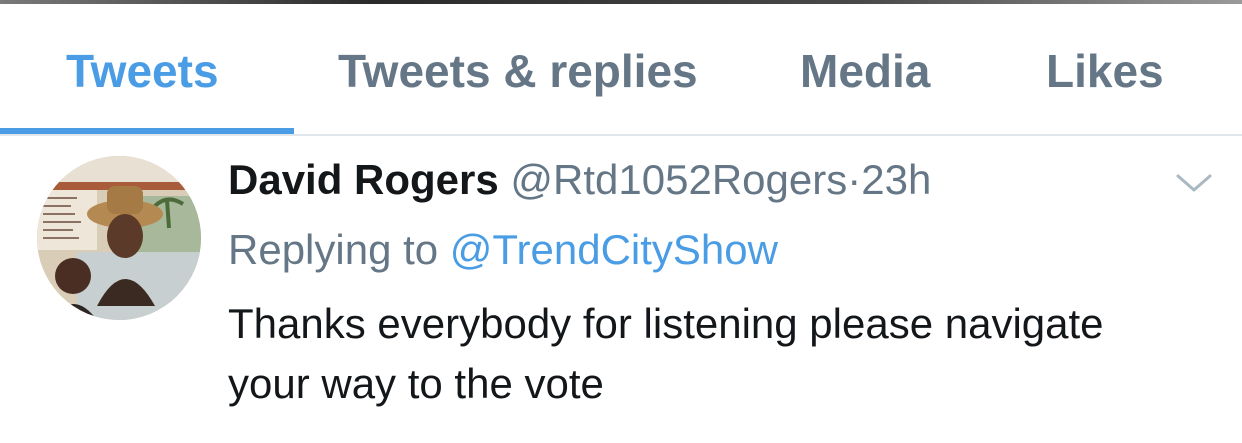 The image size is (1242, 443). I want to click on tab-likes: Likes, so click(1105, 71).